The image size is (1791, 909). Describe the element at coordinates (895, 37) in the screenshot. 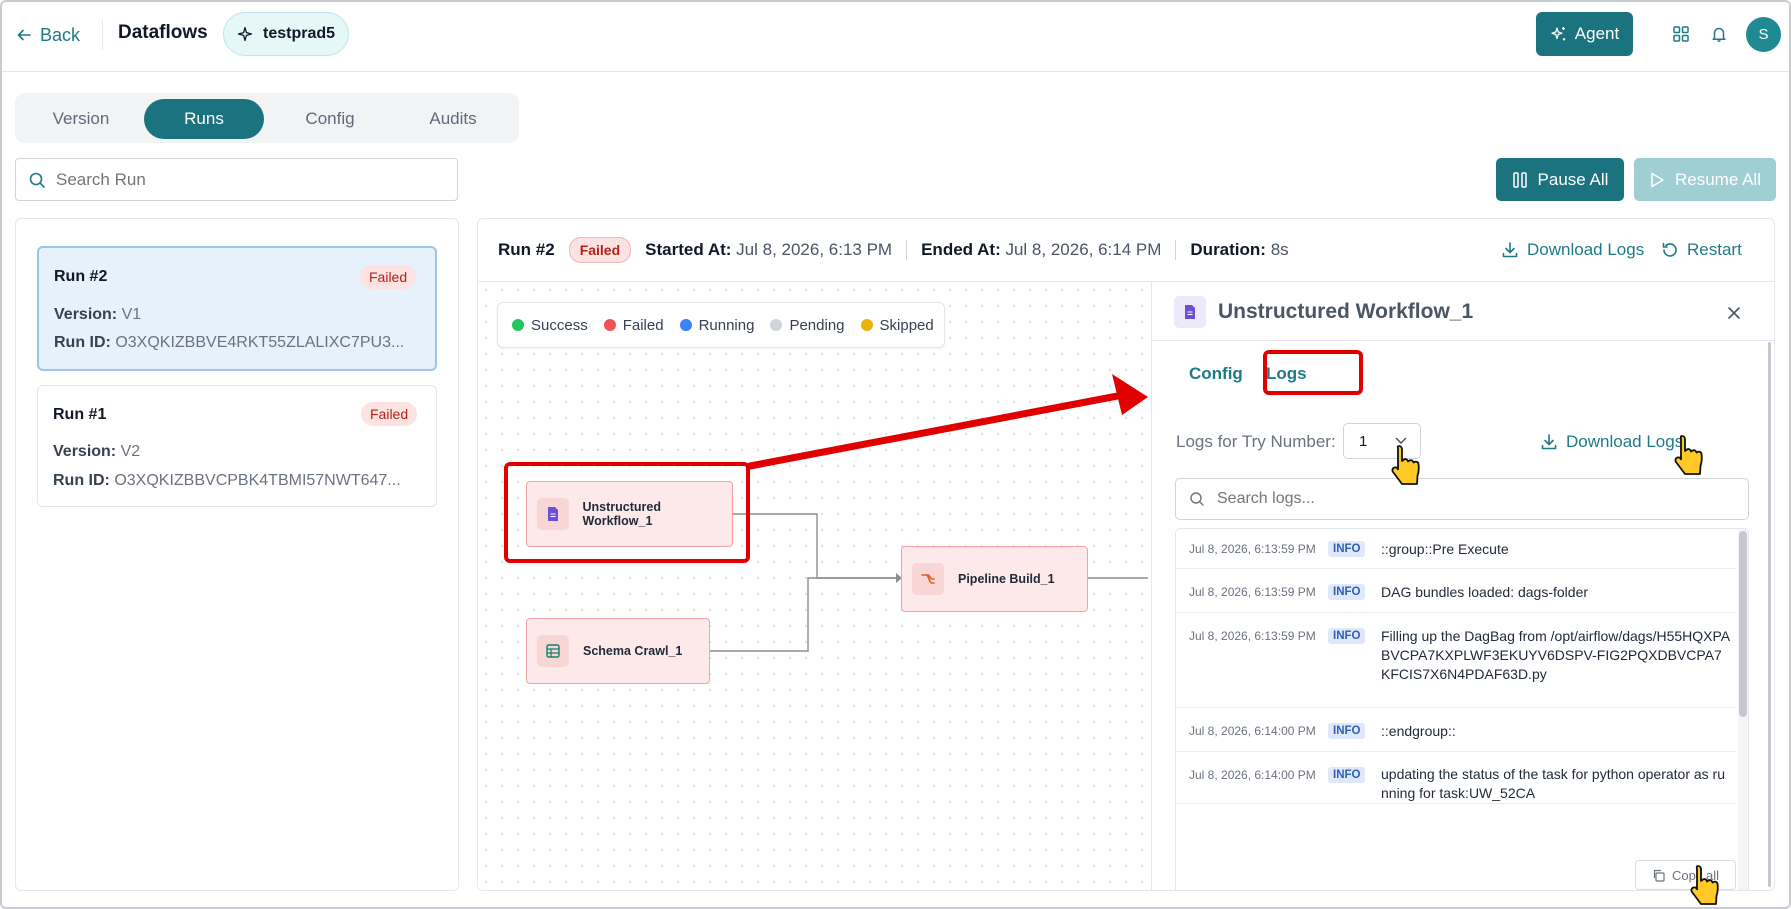

I see `top-bar: Back Dataflows testprad5 Agent S` at that location.